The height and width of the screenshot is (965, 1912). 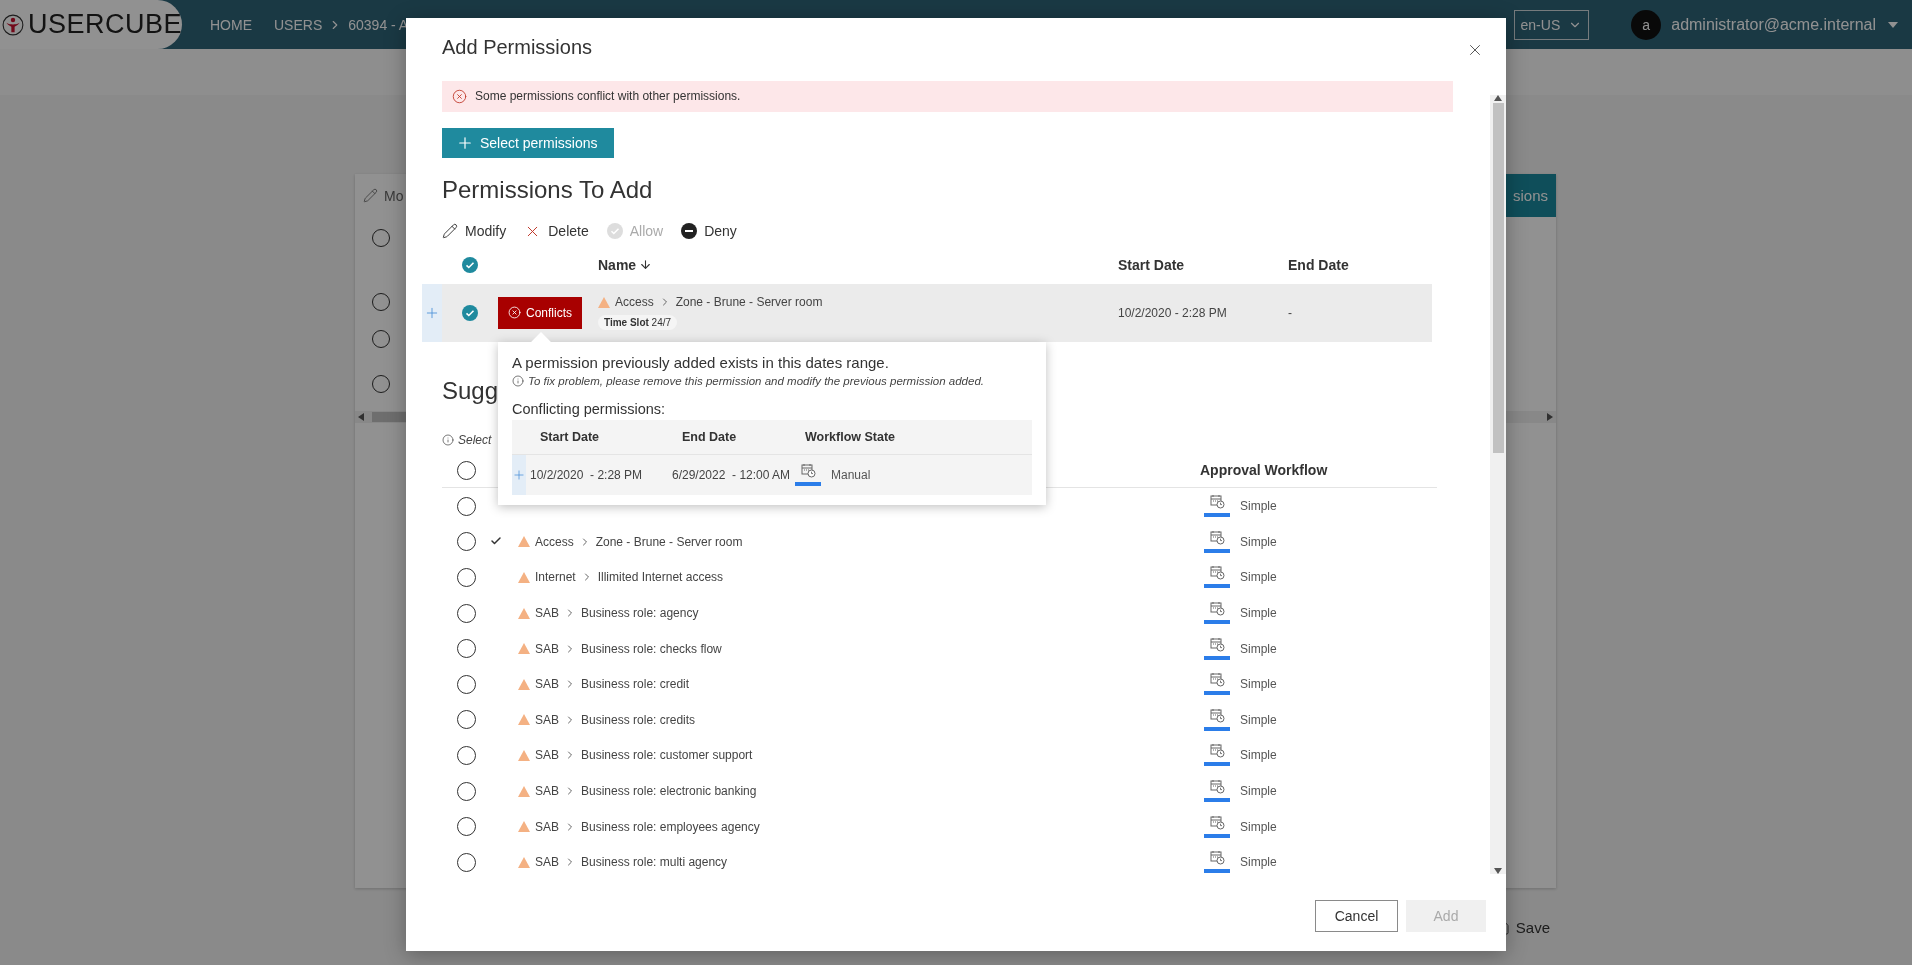 I want to click on section-heading: Sugg, so click(x=470, y=390).